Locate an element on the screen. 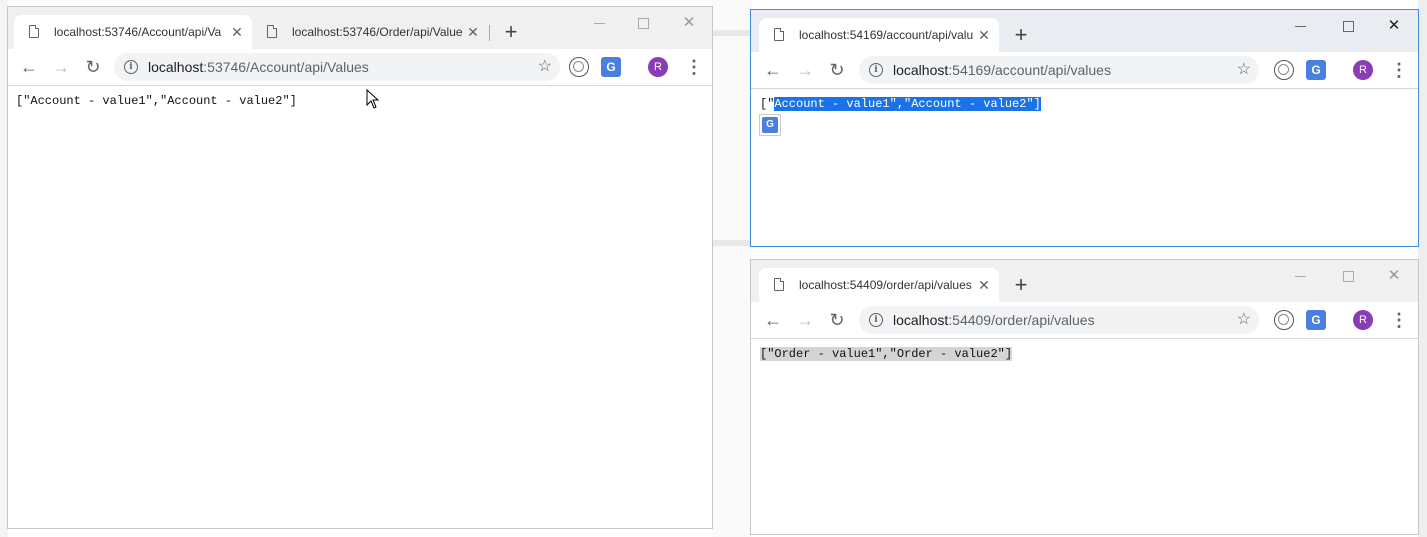 The image size is (1427, 537). address-bar: i localhost:54169/account/api/values ☆ is located at coordinates (1059, 70).